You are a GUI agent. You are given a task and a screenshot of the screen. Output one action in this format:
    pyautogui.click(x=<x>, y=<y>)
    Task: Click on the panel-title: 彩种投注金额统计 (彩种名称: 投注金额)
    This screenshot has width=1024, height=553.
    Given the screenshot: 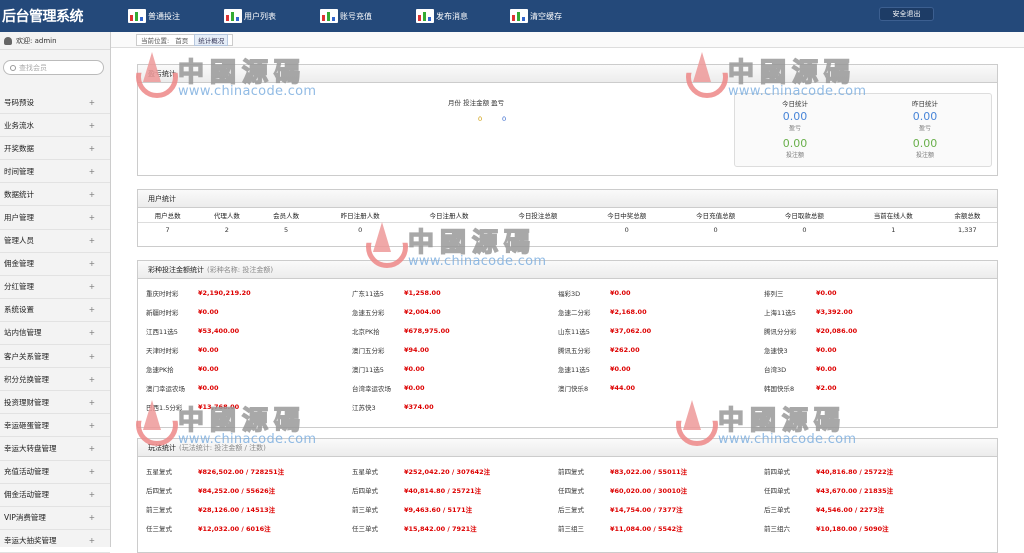 What is the action you would take?
    pyautogui.click(x=567, y=270)
    